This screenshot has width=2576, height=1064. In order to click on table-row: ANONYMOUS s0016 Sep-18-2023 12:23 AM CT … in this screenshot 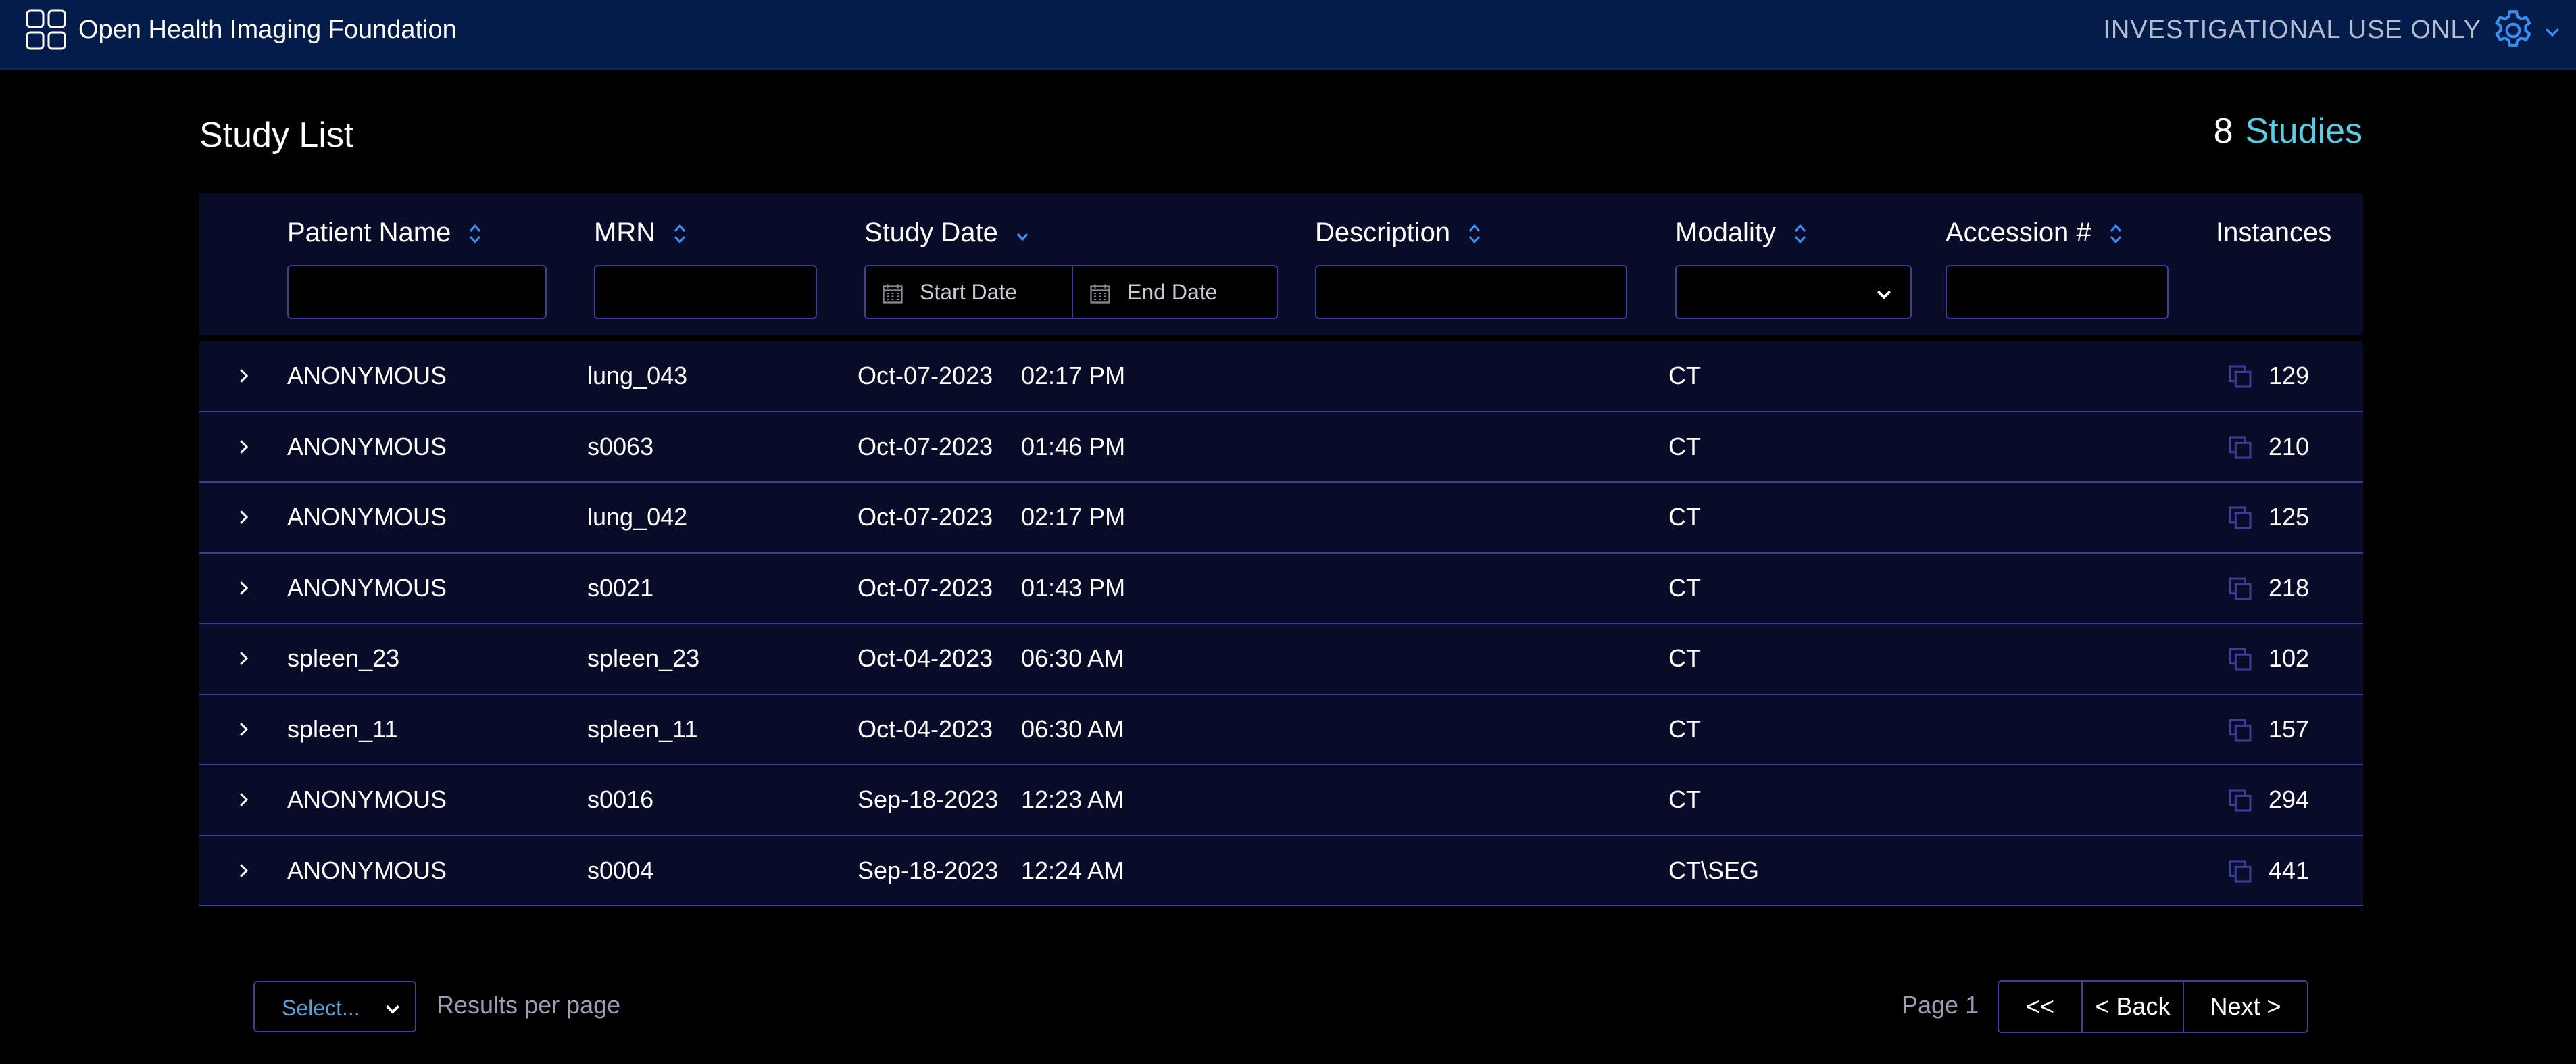, I will do `click(1281, 801)`.